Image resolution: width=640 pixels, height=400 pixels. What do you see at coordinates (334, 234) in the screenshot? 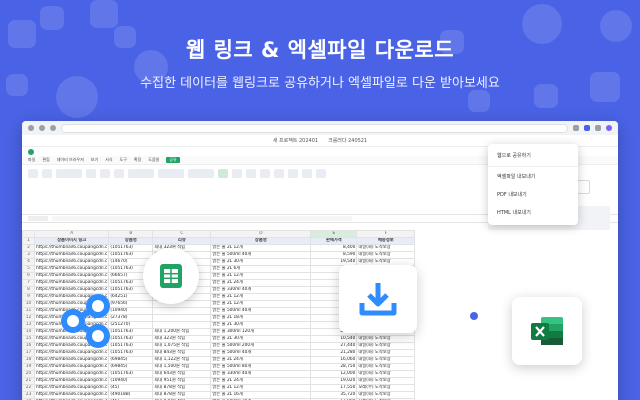
I see `column-letter: E` at bounding box center [334, 234].